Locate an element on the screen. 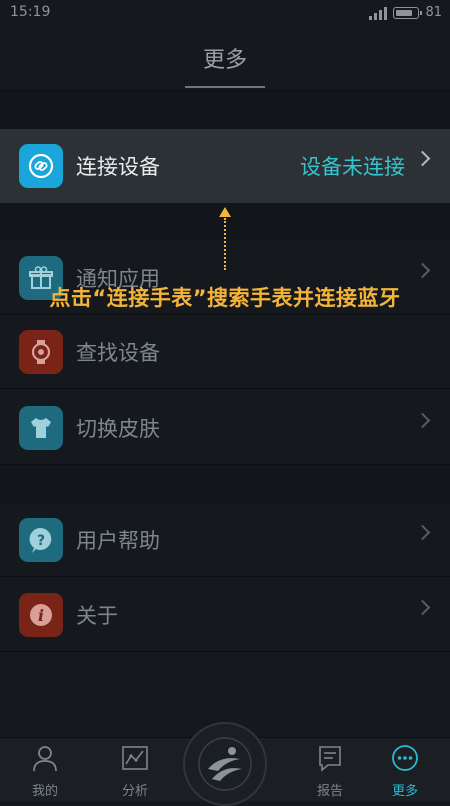 This screenshot has height=806, width=450. connect-device-label: 连接设备 is located at coordinates (118, 167).